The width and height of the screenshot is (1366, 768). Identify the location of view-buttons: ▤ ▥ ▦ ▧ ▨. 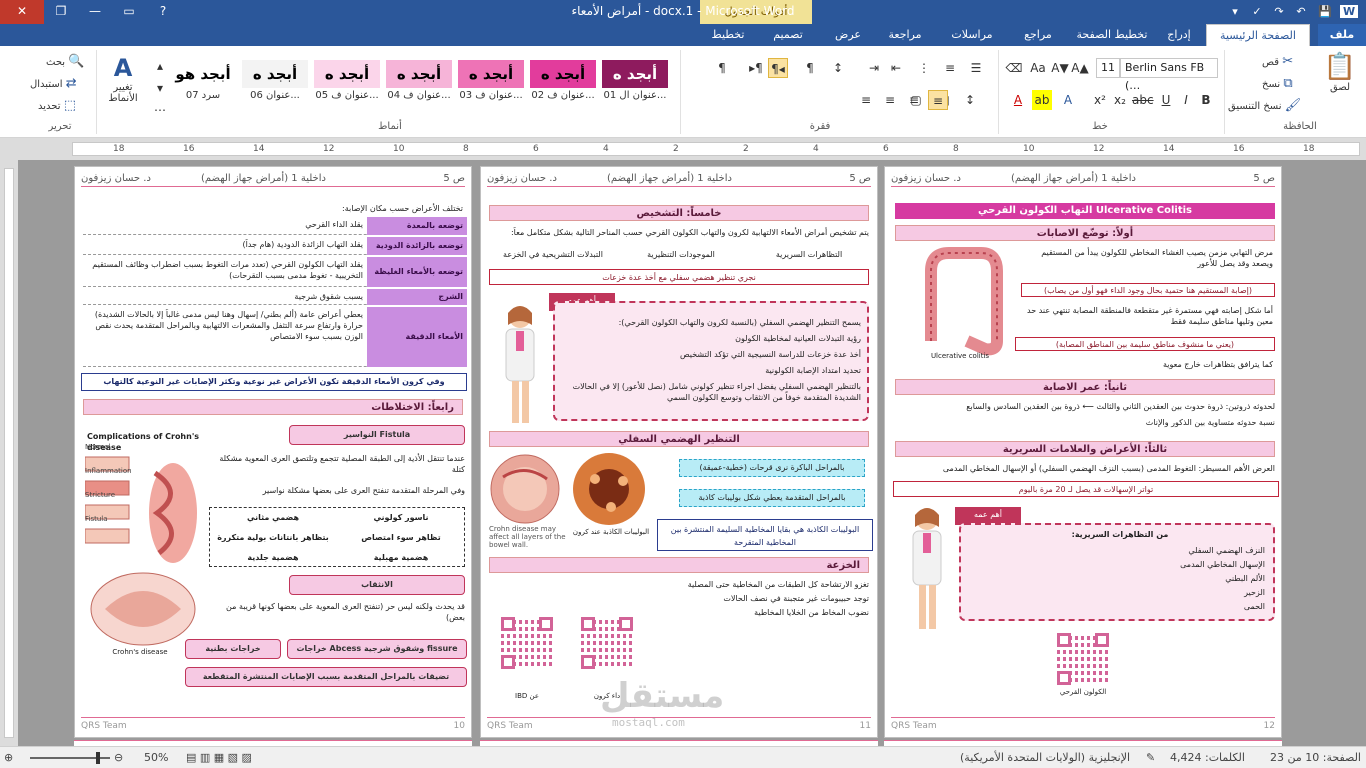
(219, 757).